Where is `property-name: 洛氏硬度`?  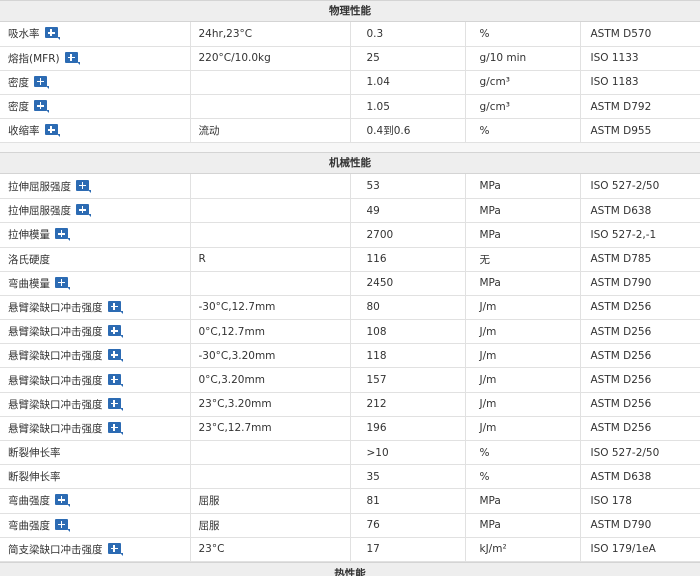 property-name: 洛氏硬度 is located at coordinates (29, 259).